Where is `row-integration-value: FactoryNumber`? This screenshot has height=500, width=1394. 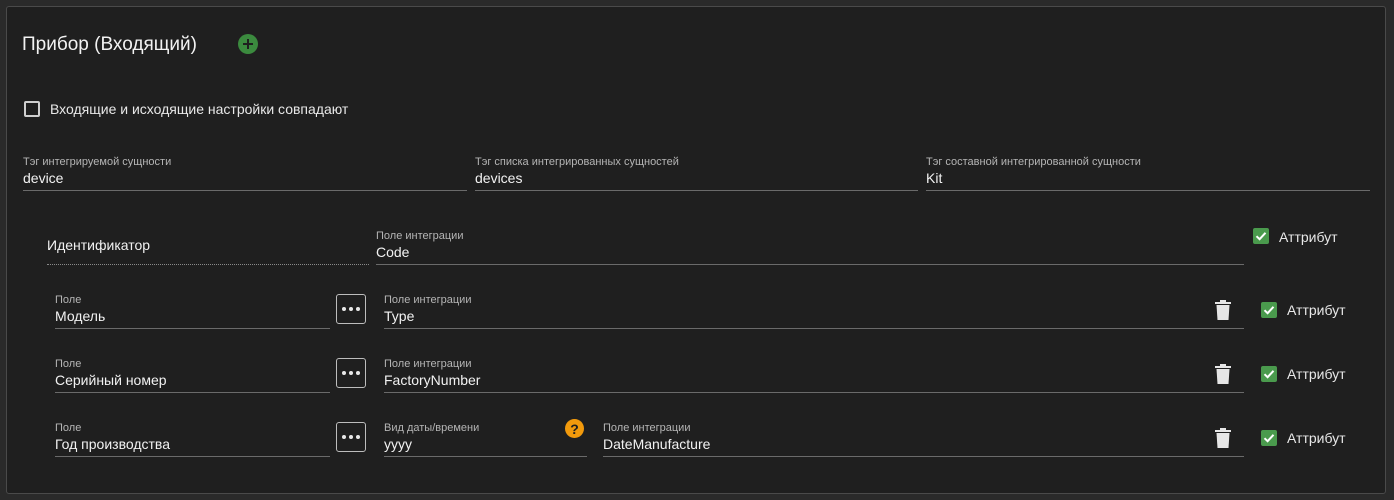
row-integration-value: FactoryNumber is located at coordinates (432, 380).